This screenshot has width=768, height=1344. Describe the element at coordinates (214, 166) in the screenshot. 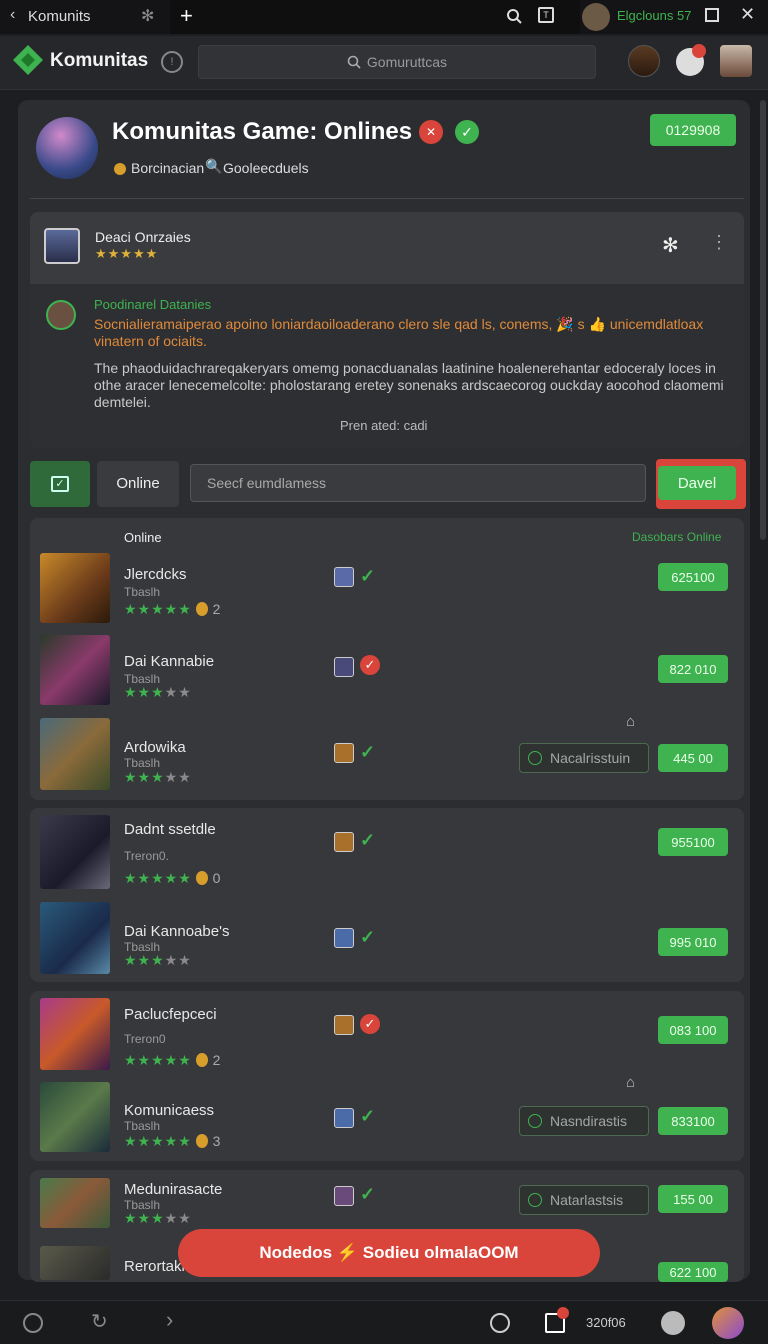

I see `magnifier-icon: 🔍` at that location.